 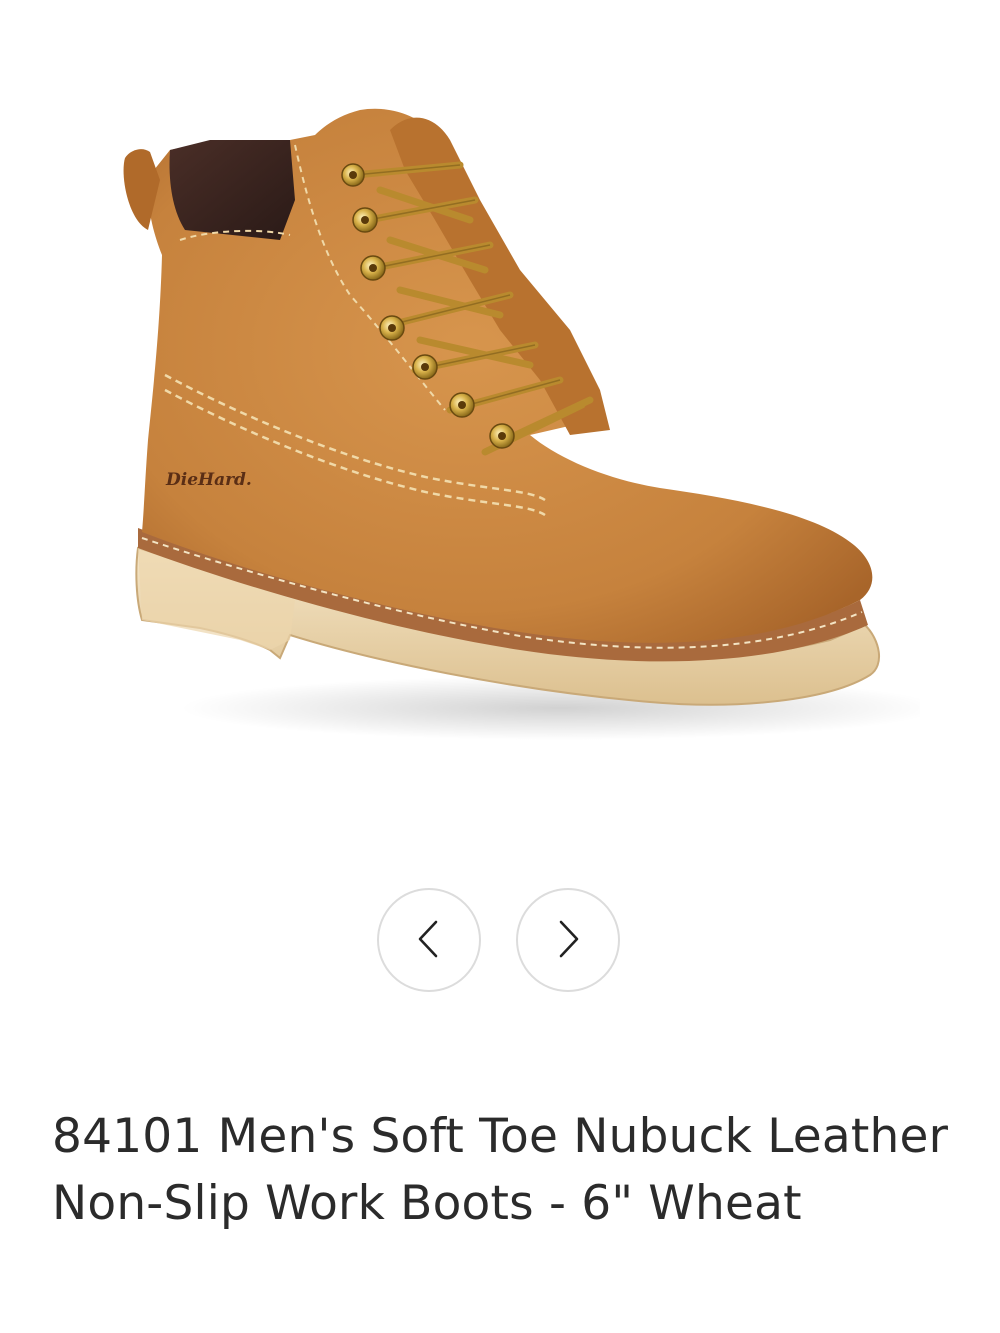 What do you see at coordinates (500, 943) in the screenshot?
I see `image-carousel-nav` at bounding box center [500, 943].